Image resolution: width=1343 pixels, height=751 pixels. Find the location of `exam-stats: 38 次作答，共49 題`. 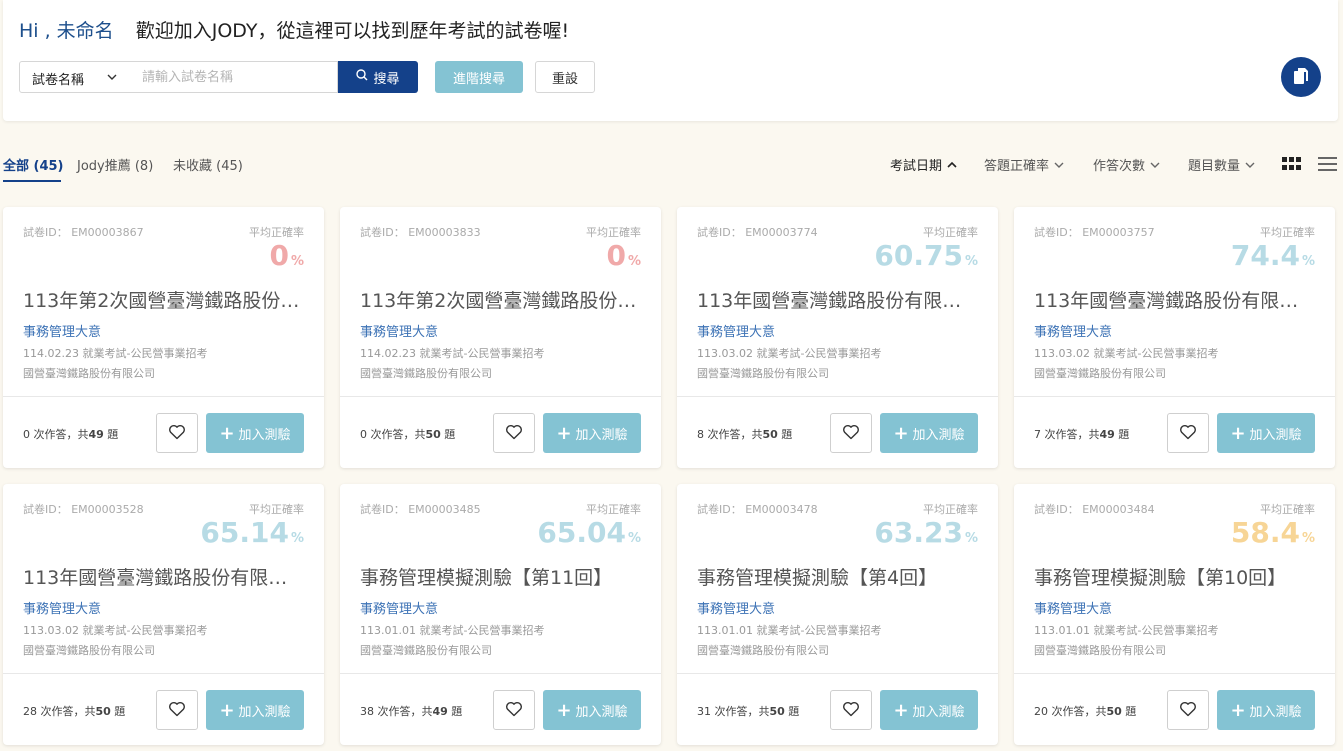

exam-stats: 38 次作答，共49 題 is located at coordinates (411, 711).